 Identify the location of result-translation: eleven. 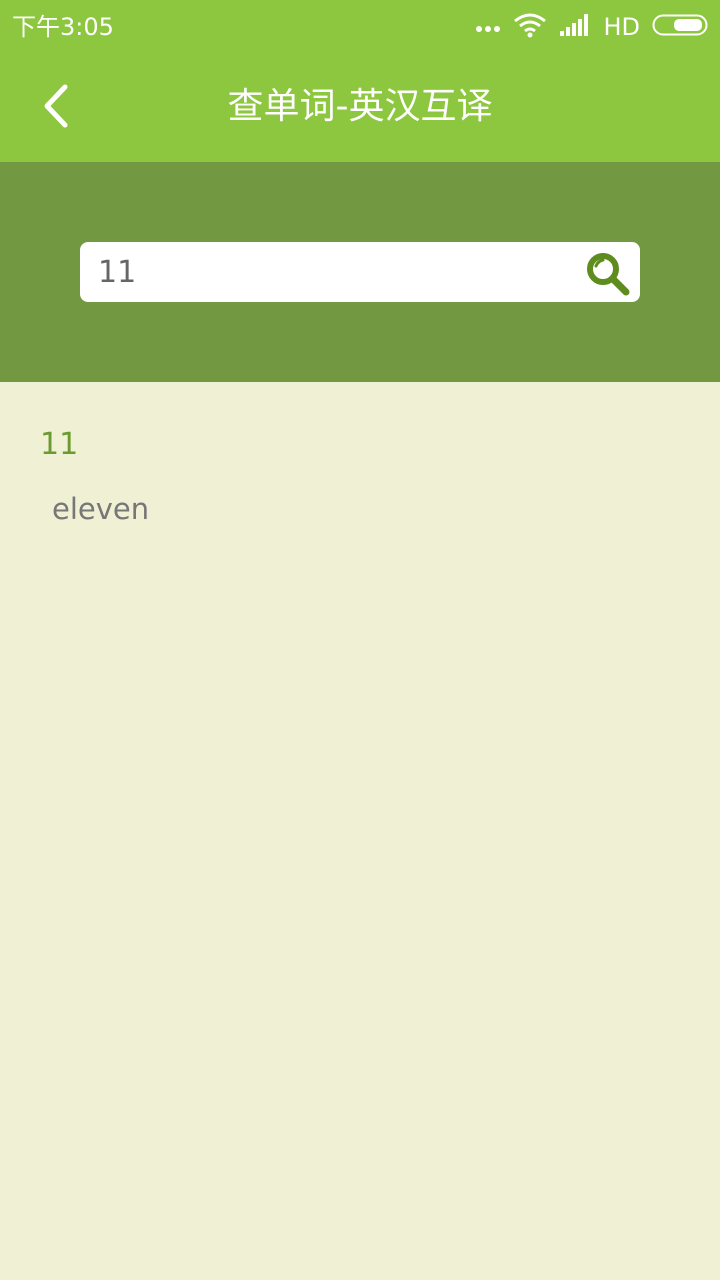
(101, 509).